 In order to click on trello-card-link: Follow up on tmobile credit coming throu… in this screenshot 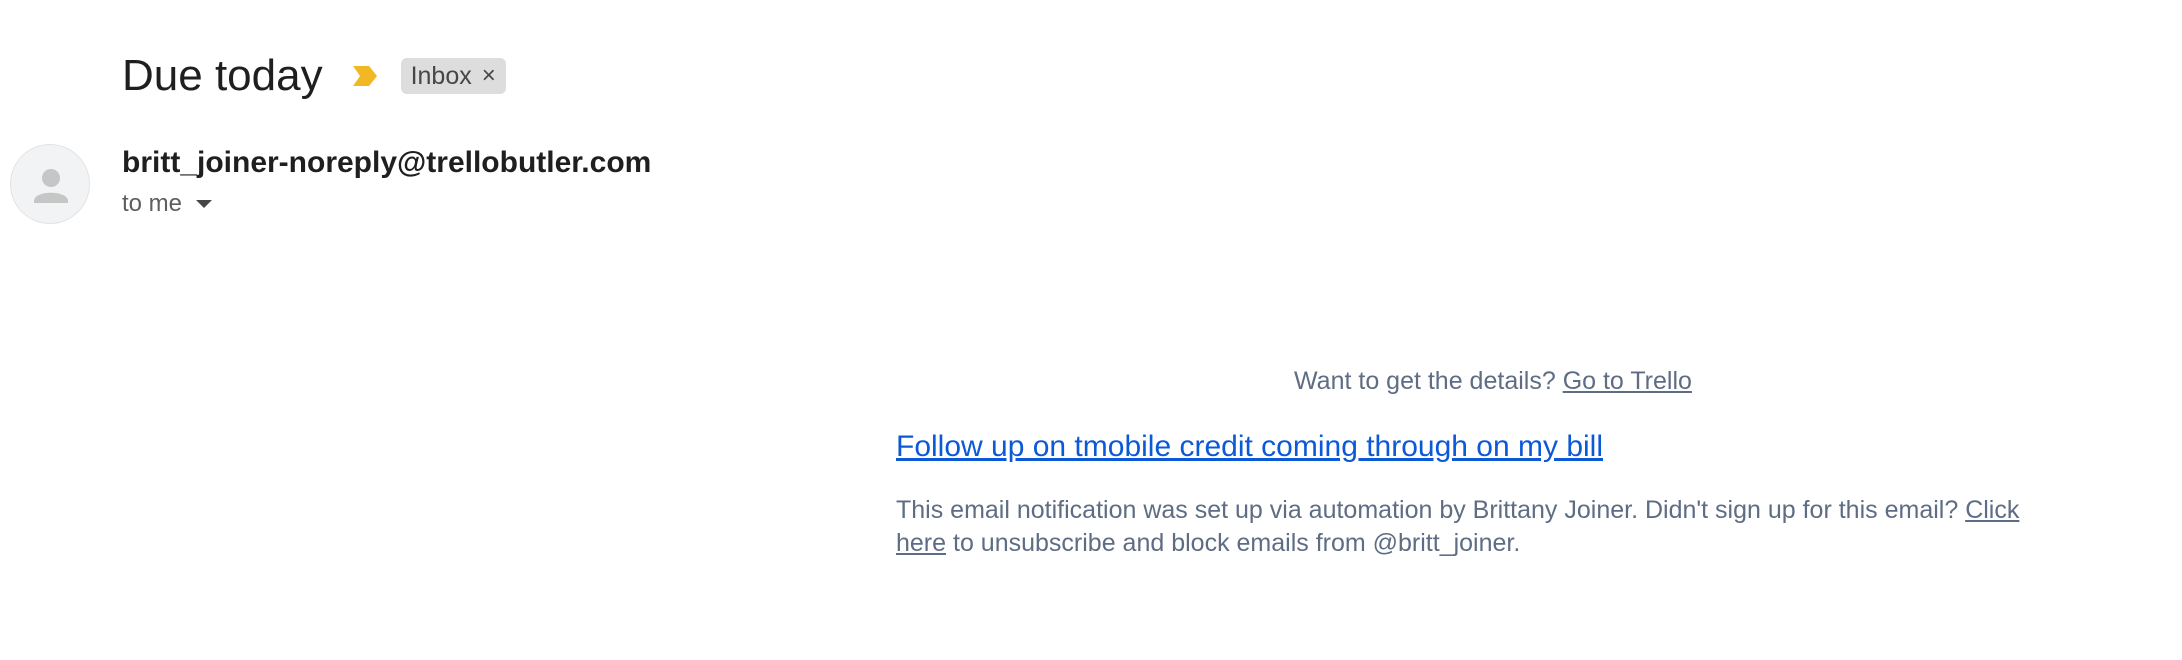, I will do `click(1249, 447)`.